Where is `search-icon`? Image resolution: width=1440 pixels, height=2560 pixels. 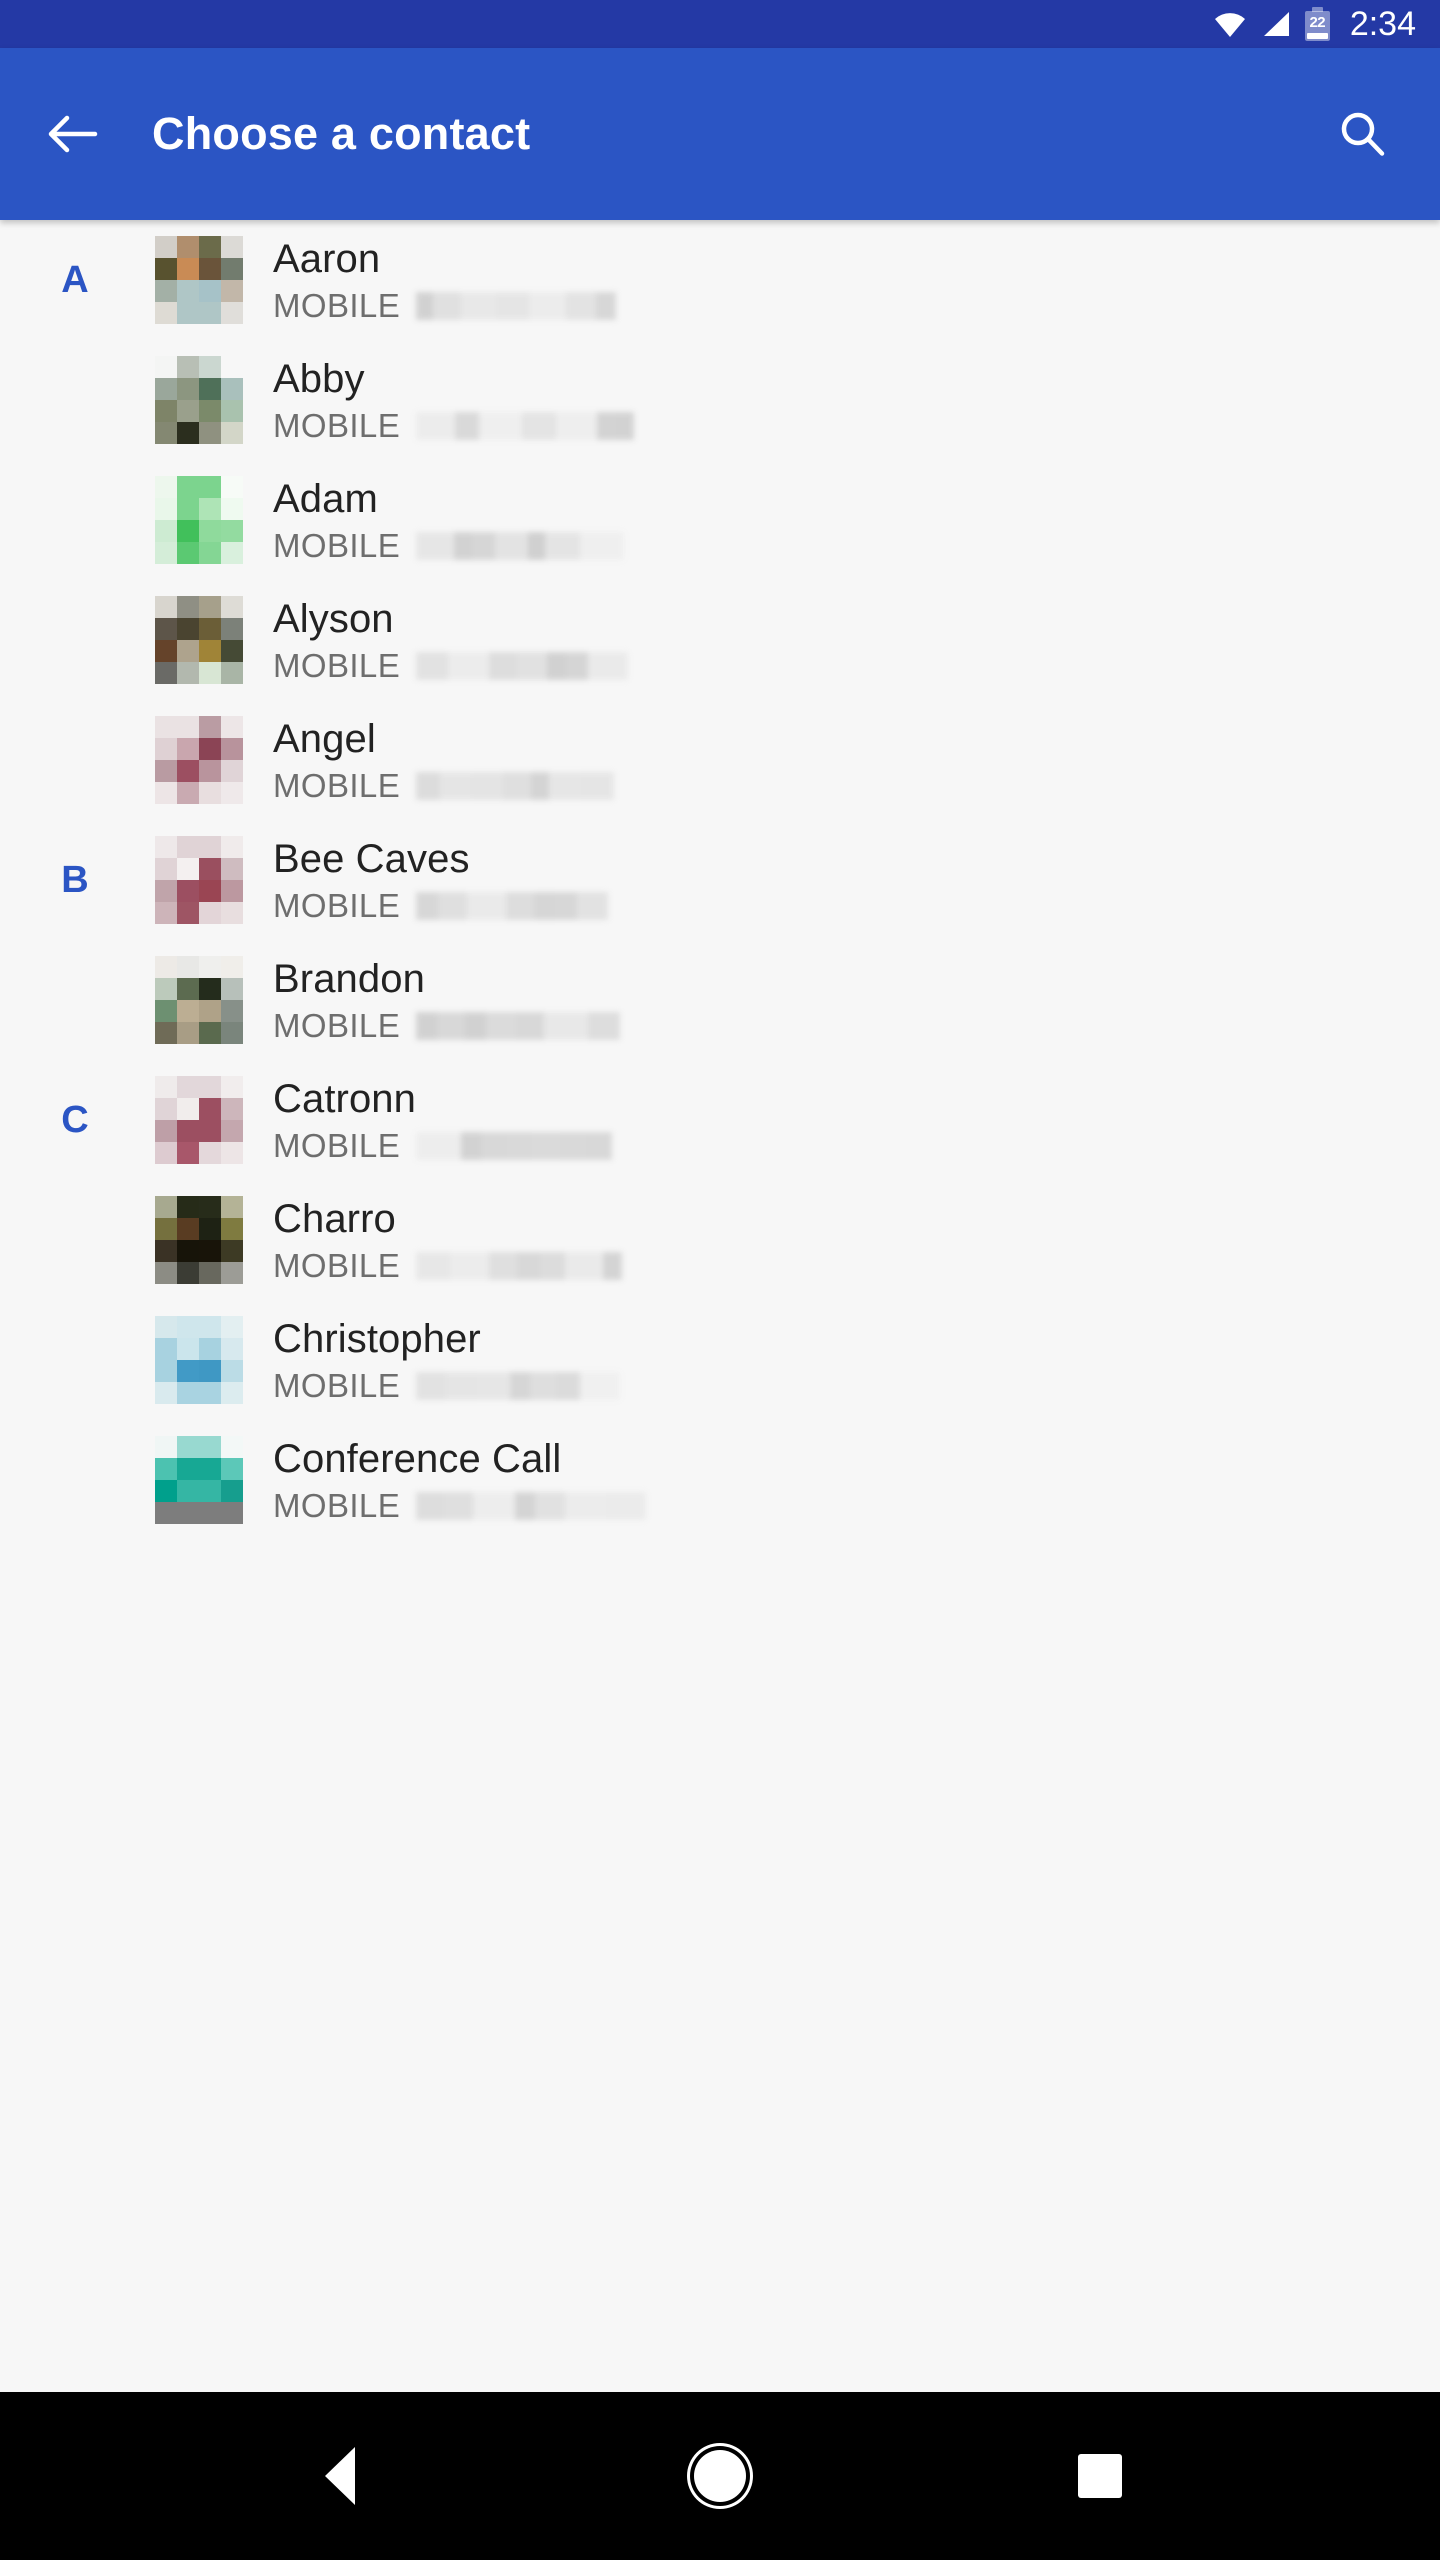
search-icon is located at coordinates (1363, 134).